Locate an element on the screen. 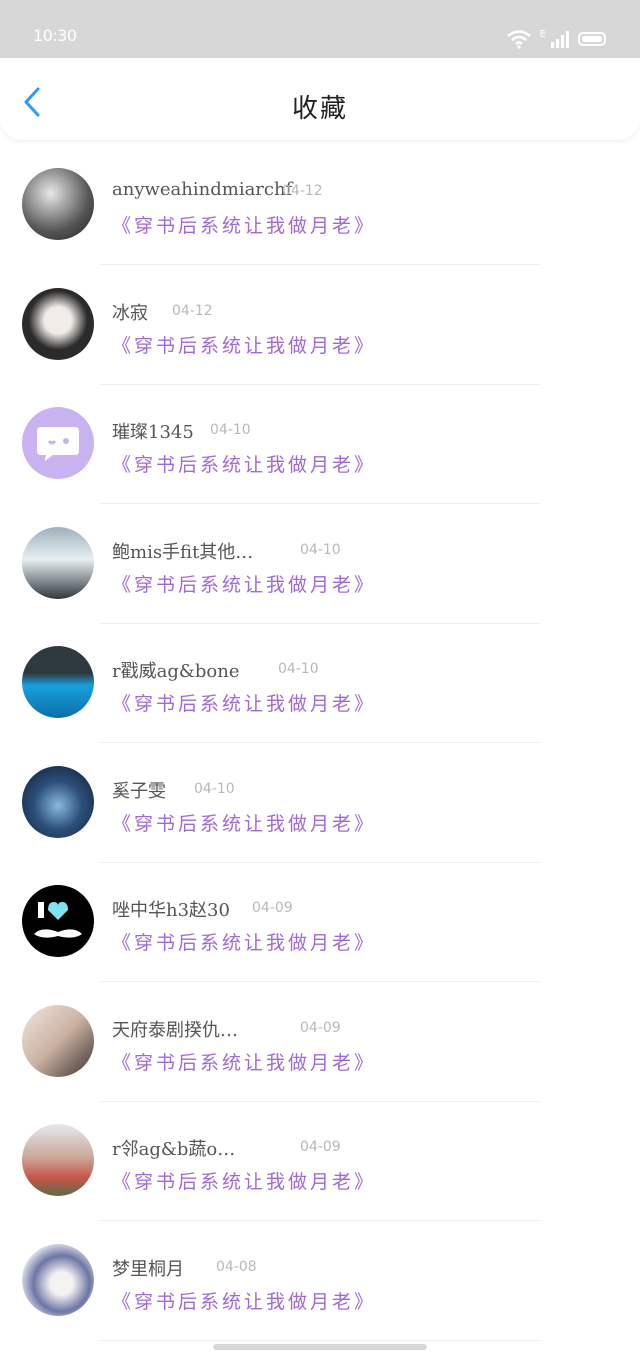 This screenshot has width=640, height=1352. user-name: 梦里桐月 is located at coordinates (148, 1268).